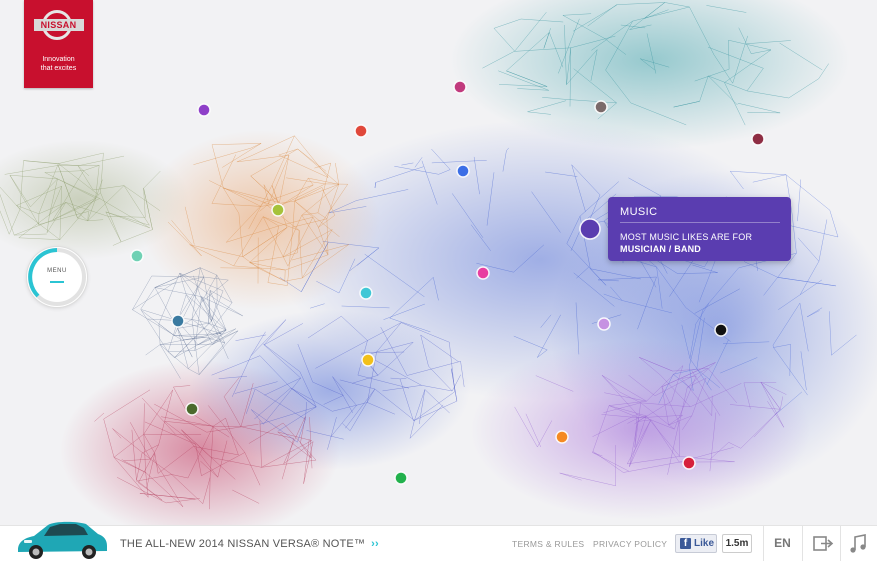 Image resolution: width=877 pixels, height=561 pixels. What do you see at coordinates (242, 544) in the screenshot?
I see `promo-text: THE ALL-NEW 2014 NISSAN VERSA® NOTE™` at bounding box center [242, 544].